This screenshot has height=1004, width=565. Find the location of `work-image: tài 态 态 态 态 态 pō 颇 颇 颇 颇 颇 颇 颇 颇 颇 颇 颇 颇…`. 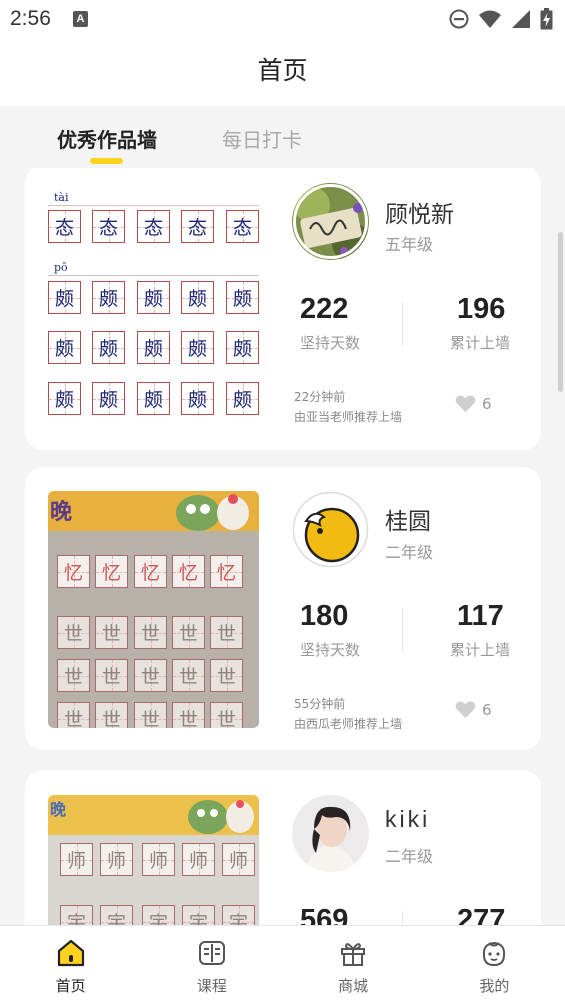

work-image: tài 态 态 态 态 态 pō 颇 颇 颇 颇 颇 颇 颇 颇 颇 颇 颇 颇… is located at coordinates (153, 301).